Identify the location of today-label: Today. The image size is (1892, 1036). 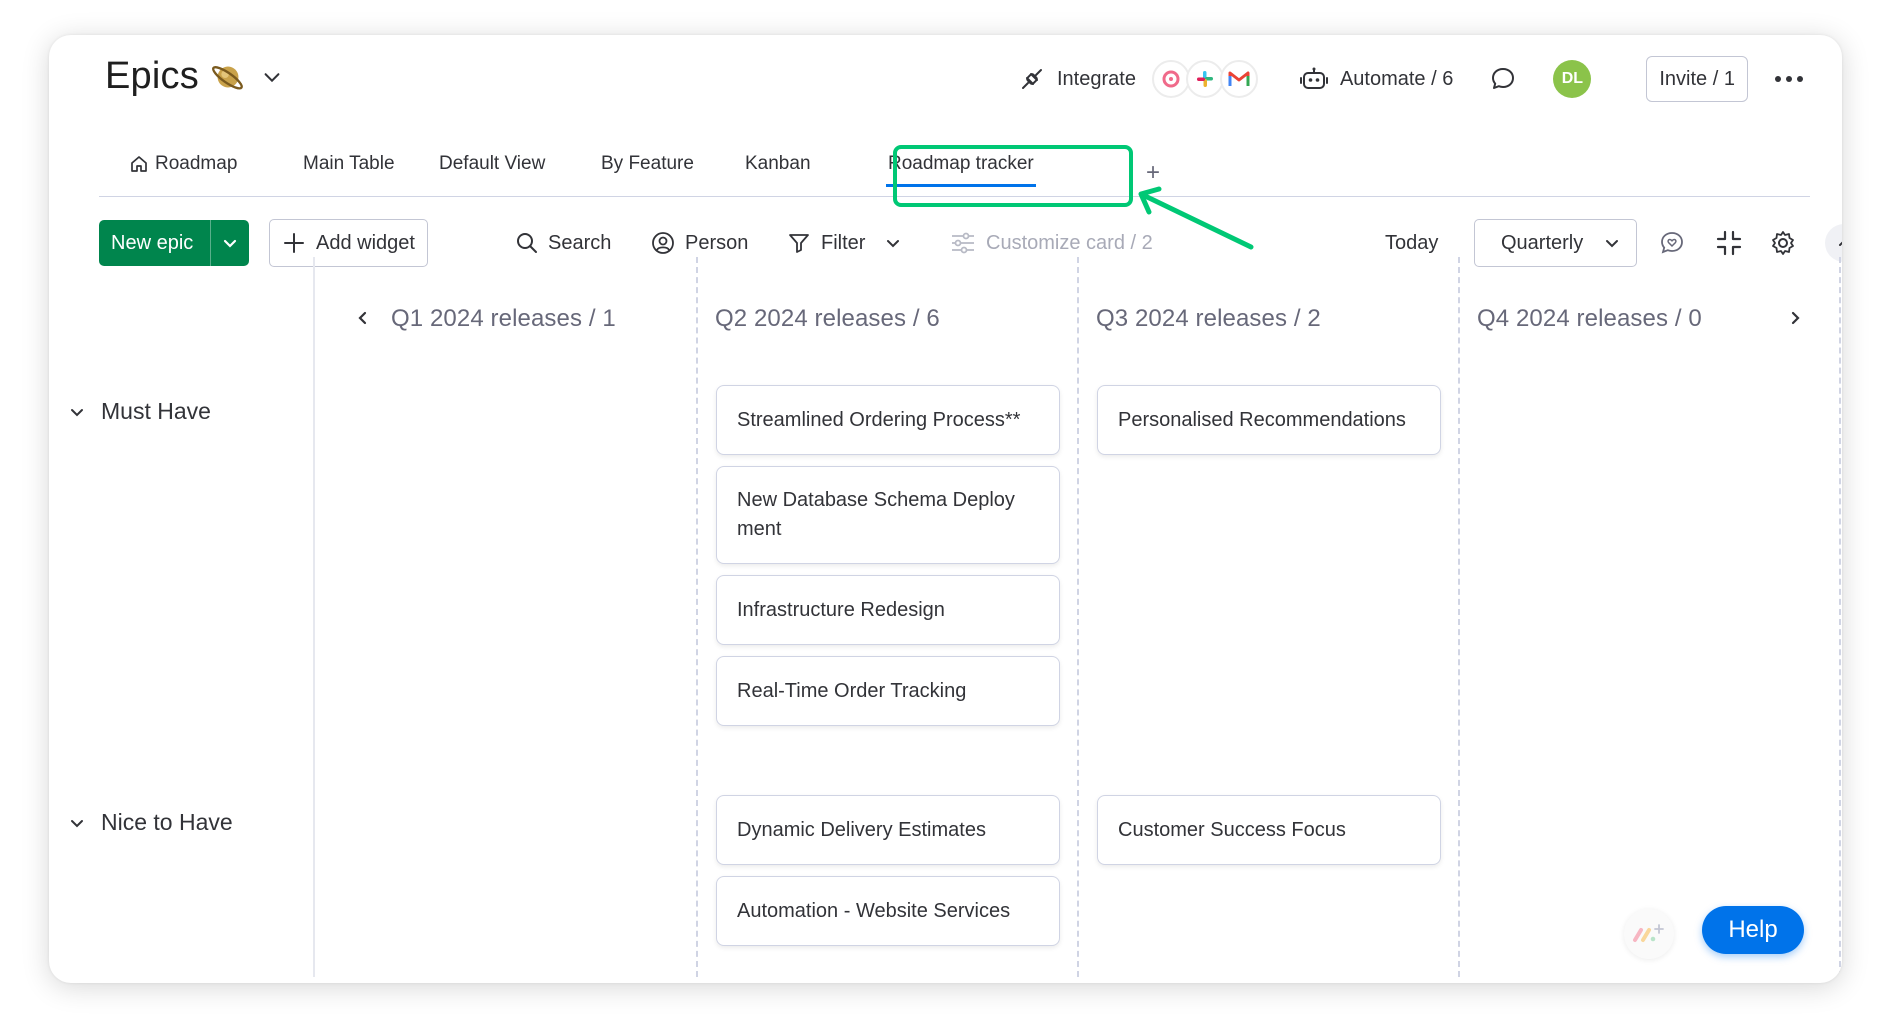
(1412, 242).